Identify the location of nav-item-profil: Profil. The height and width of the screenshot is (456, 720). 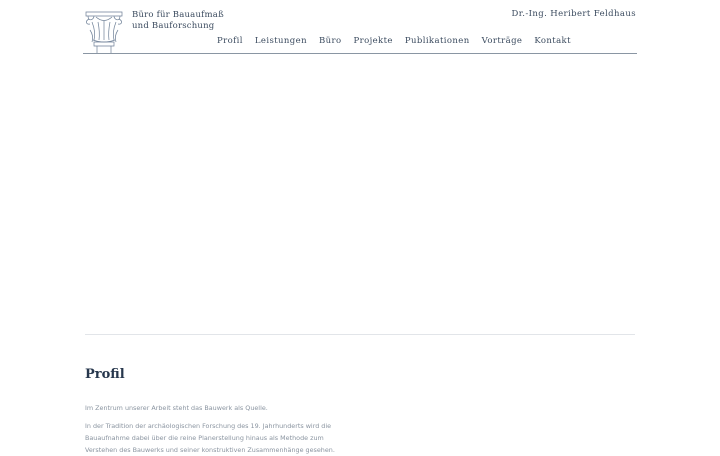
(230, 41).